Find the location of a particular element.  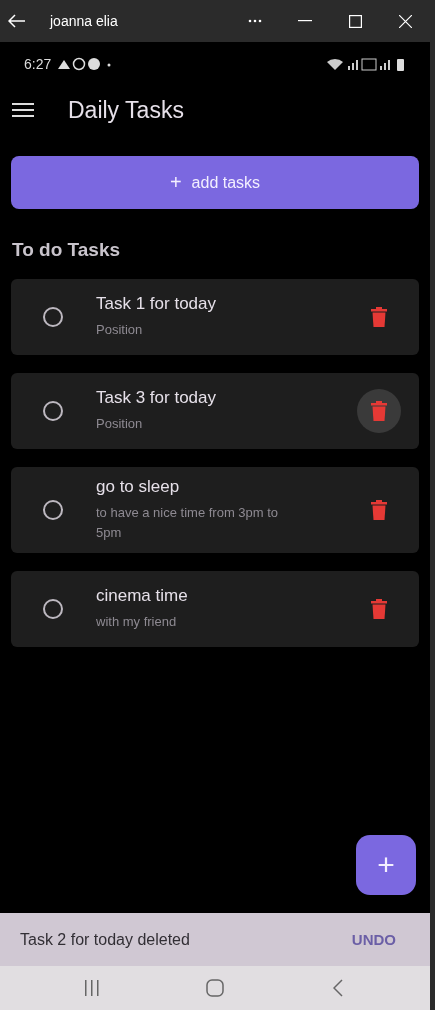

task-title: Task 1 for today is located at coordinates (156, 304).